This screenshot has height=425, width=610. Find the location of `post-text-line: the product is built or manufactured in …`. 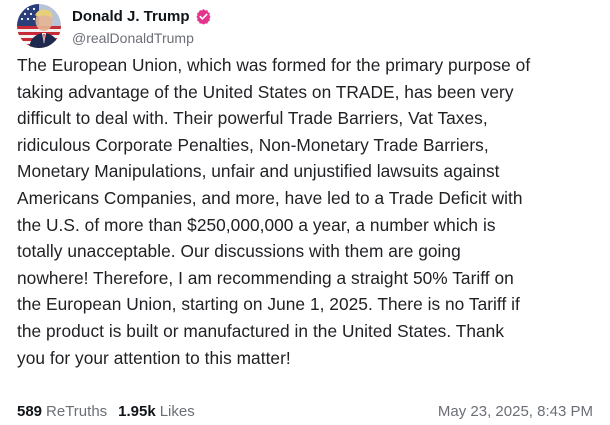

post-text-line: the product is built or manufactured in … is located at coordinates (261, 330).